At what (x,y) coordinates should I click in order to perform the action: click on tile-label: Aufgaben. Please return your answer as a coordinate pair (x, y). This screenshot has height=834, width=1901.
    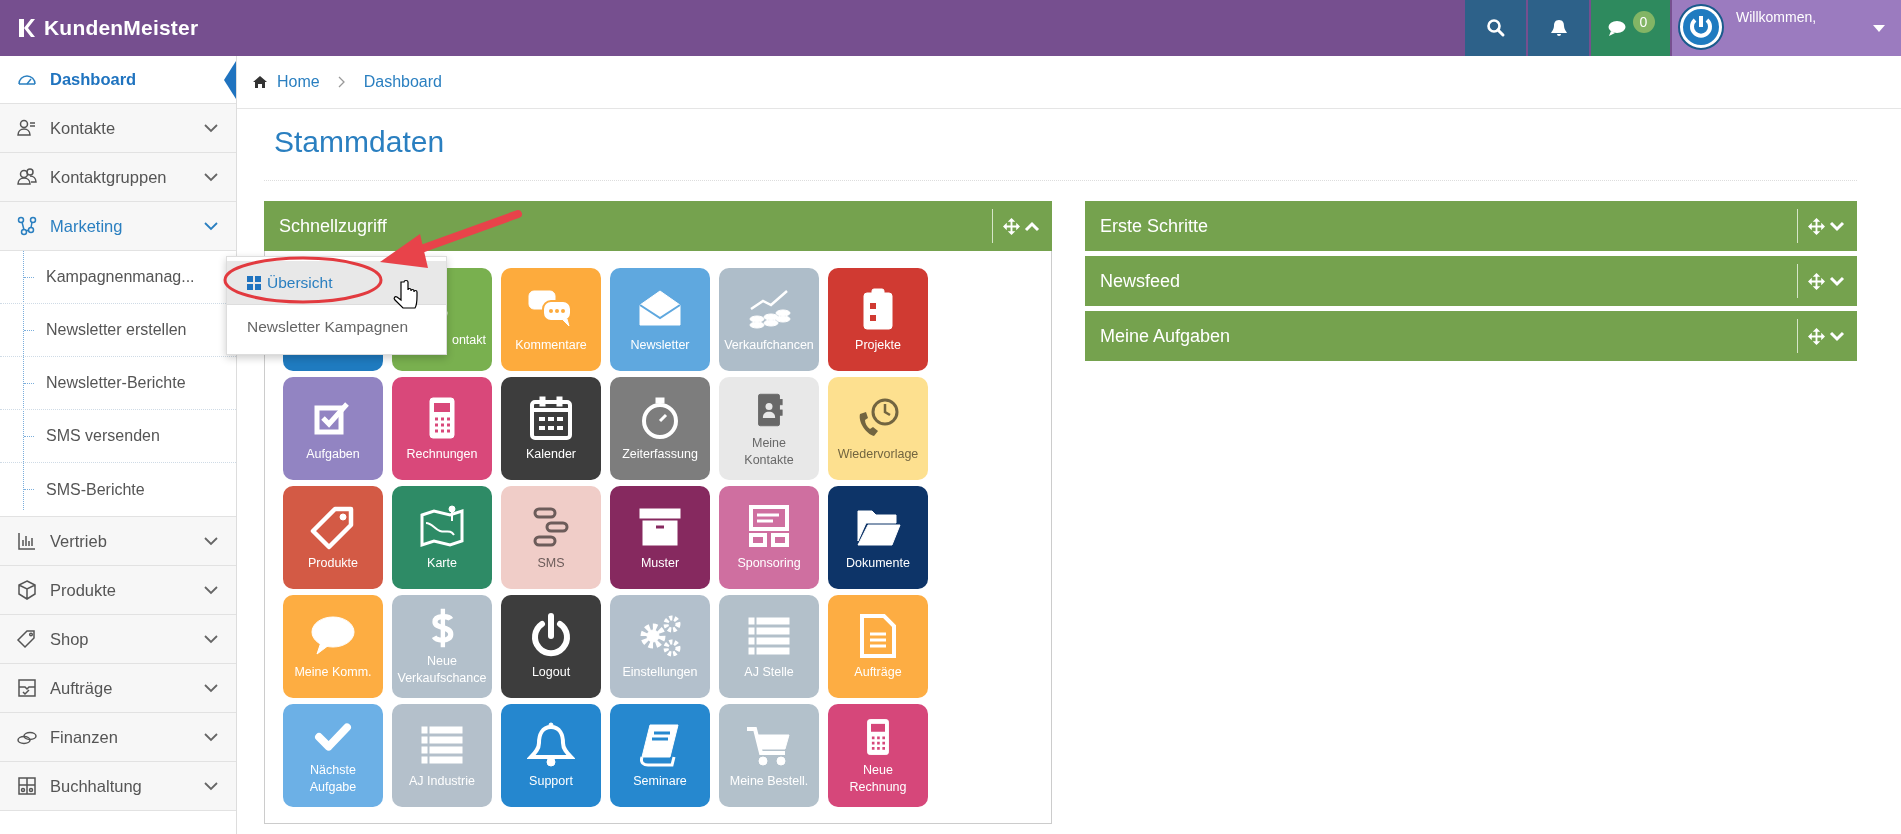
    Looking at the image, I should click on (333, 454).